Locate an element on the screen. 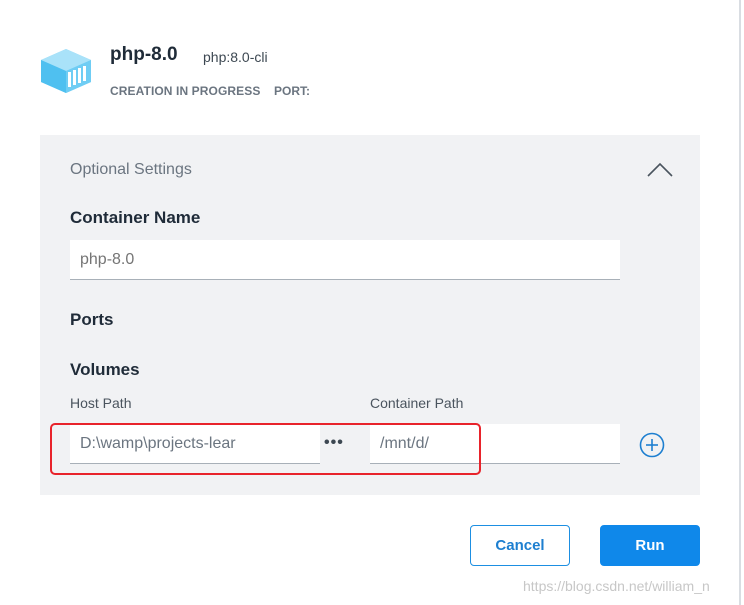 The width and height of the screenshot is (744, 605). watermark-text: https://blog.csdn.net/william_n is located at coordinates (616, 586).